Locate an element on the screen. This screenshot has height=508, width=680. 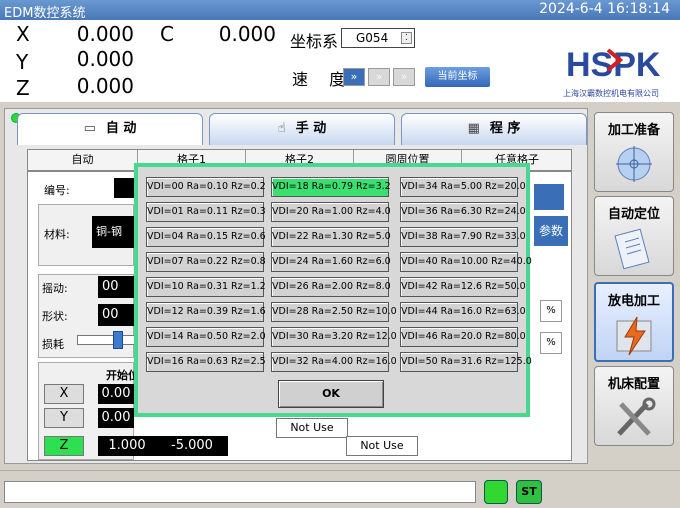
params-button: 参数 is located at coordinates (551, 231).